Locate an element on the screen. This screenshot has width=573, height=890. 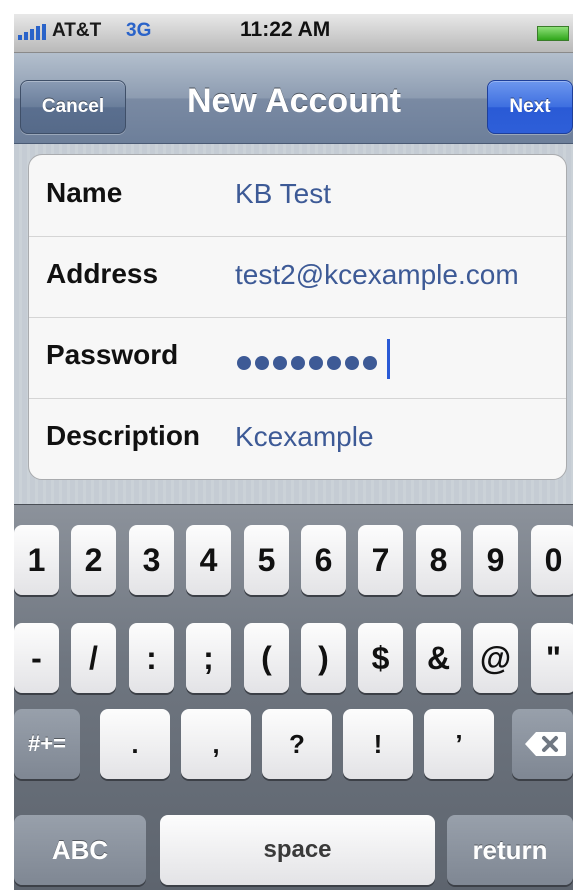
password-row: Password is located at coordinates (297, 358).